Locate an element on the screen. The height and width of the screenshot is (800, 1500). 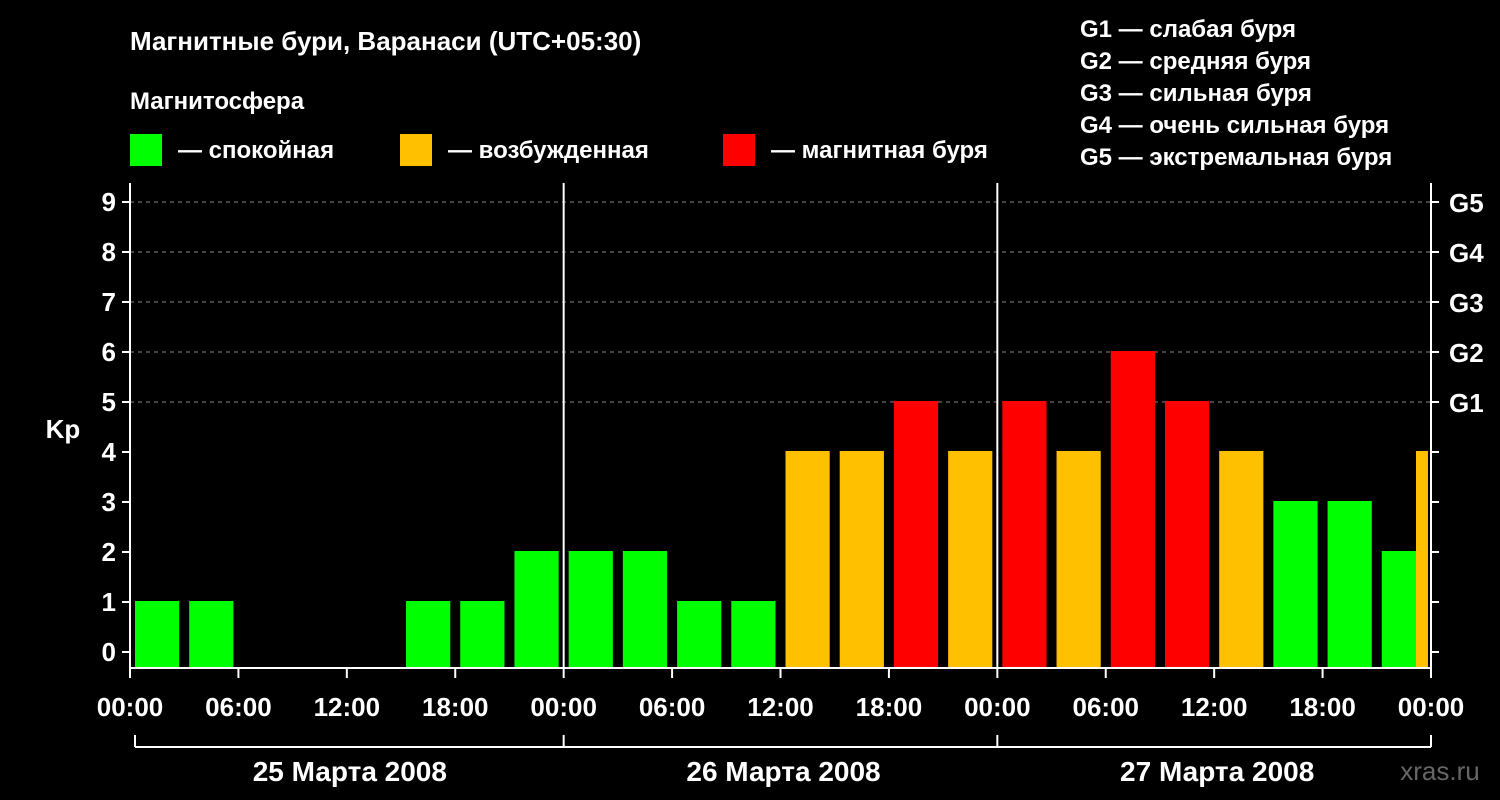
legend-label: — магнитная буря is located at coordinates (879, 150).